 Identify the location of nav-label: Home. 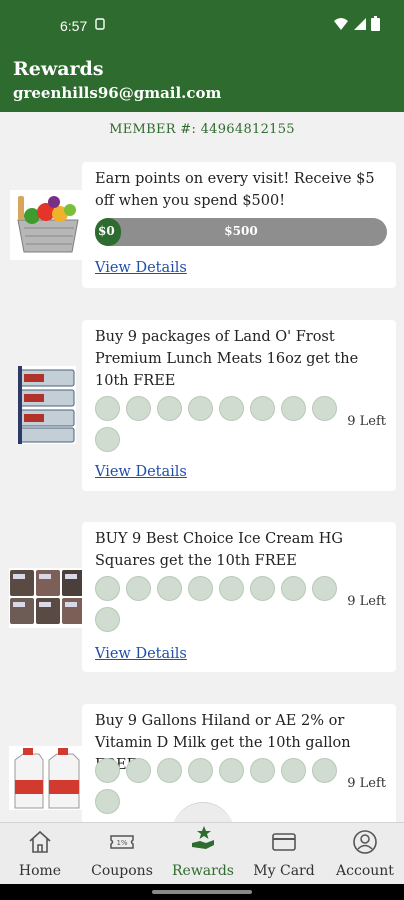
(40, 871).